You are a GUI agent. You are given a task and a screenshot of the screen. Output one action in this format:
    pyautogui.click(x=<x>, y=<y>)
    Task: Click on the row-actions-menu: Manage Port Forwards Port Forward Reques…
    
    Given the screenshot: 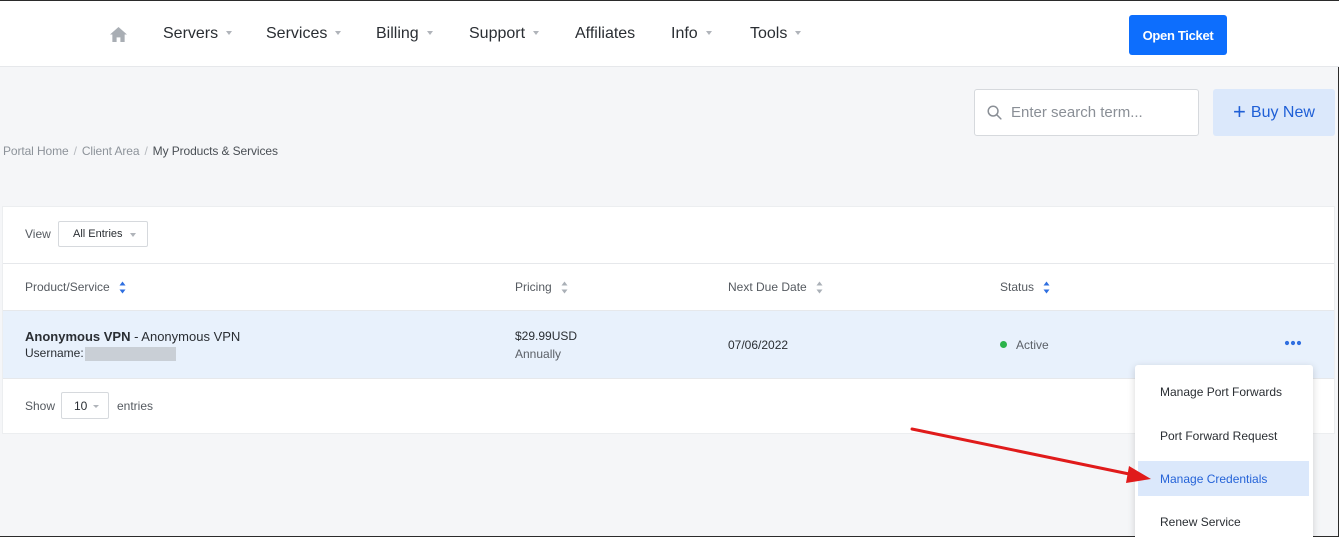 What is the action you would take?
    pyautogui.click(x=1224, y=451)
    